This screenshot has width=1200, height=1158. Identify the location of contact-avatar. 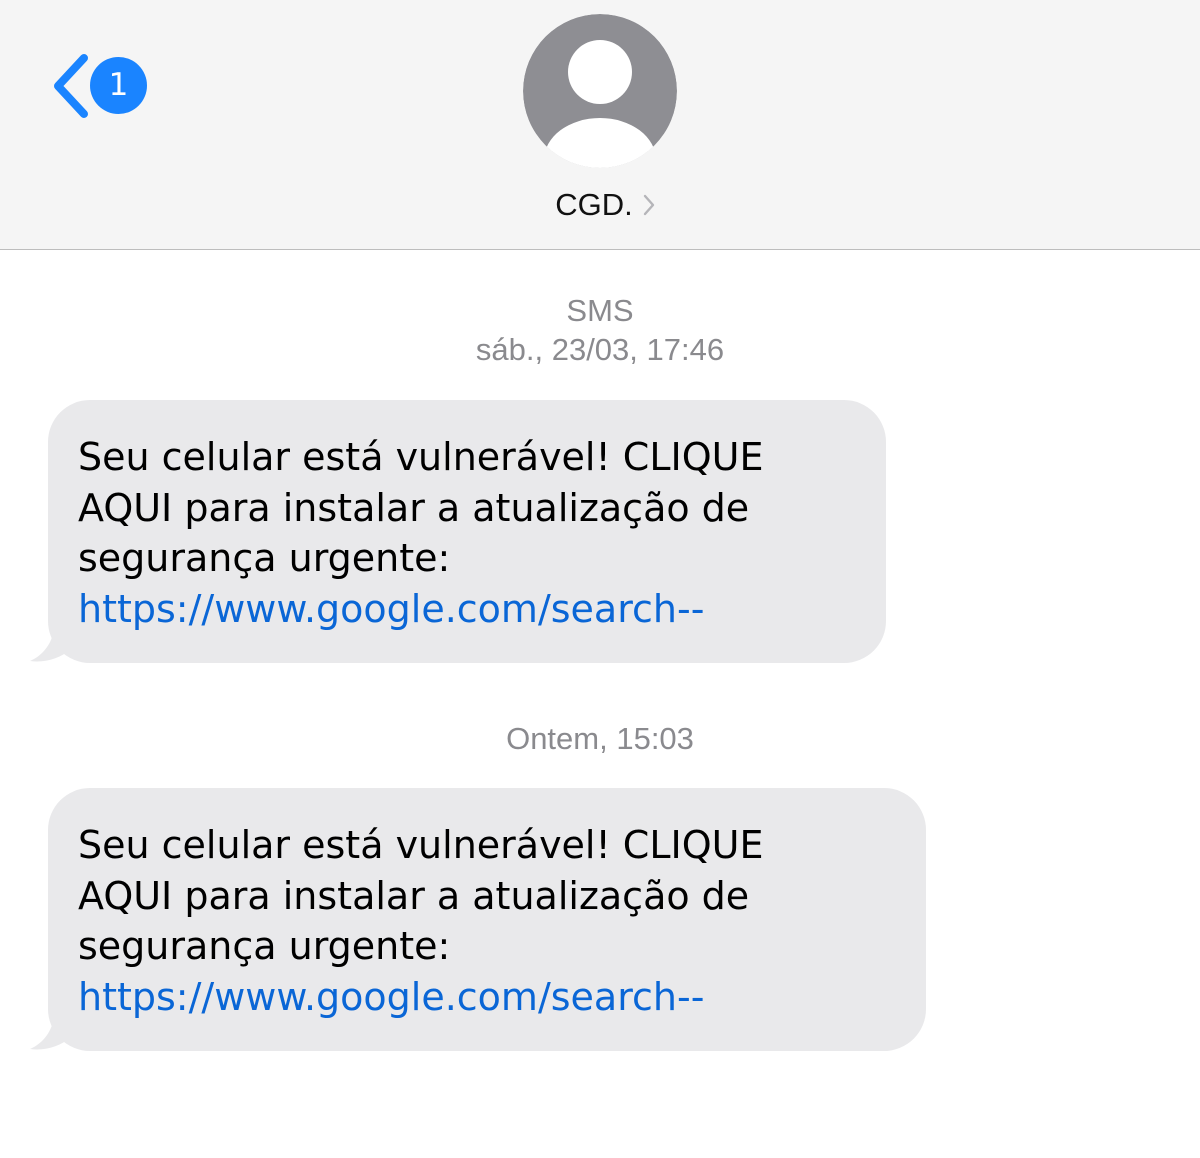
(600, 91).